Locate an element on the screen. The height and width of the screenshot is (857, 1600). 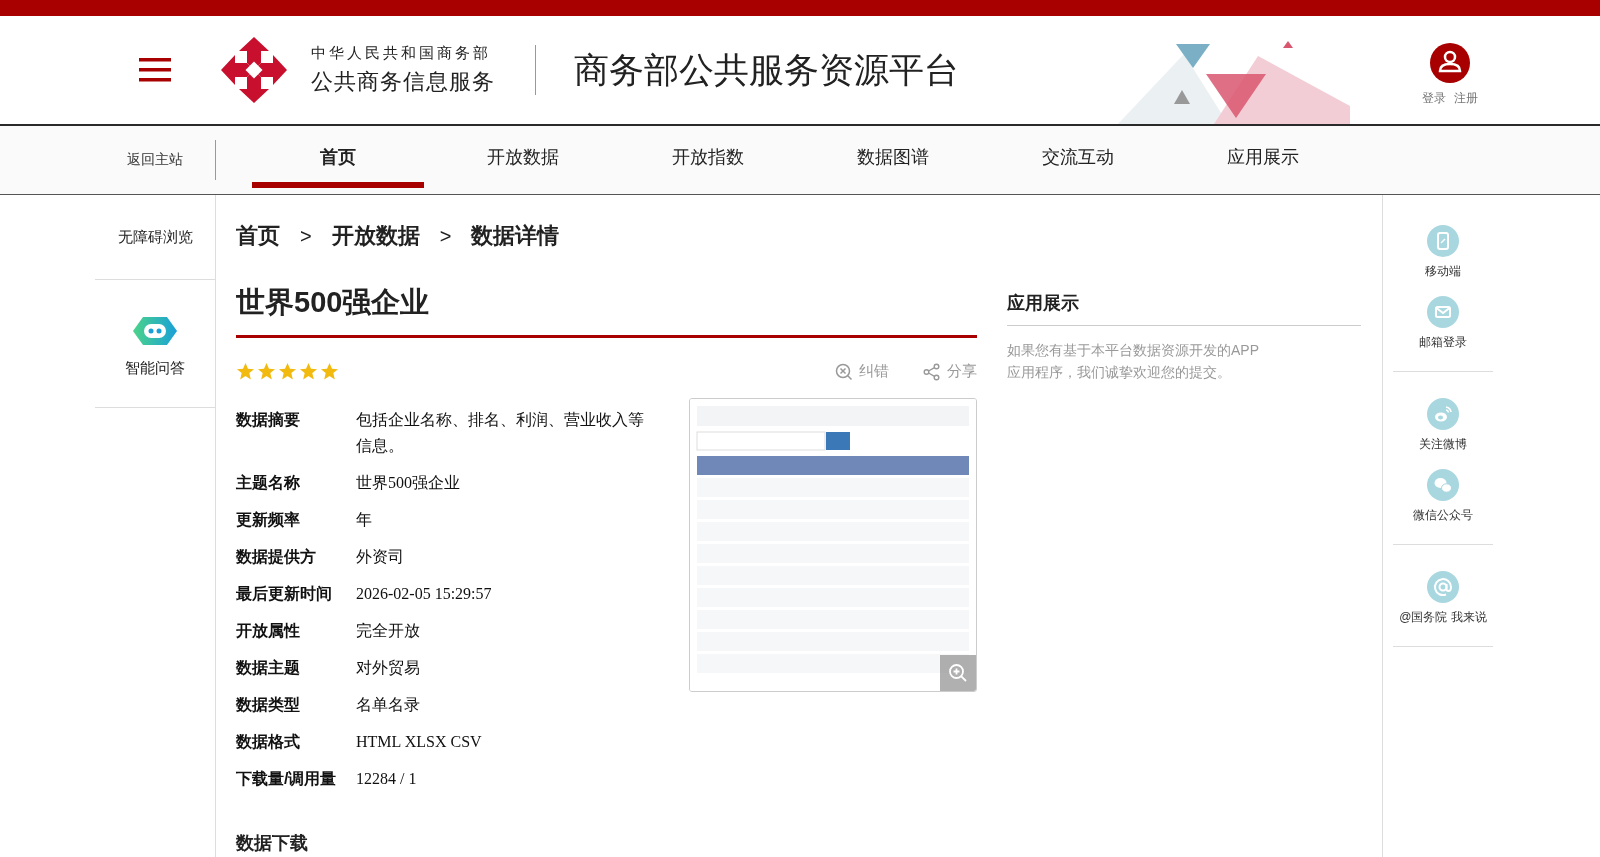
breadcrumb-link: 首页 is located at coordinates (258, 236).